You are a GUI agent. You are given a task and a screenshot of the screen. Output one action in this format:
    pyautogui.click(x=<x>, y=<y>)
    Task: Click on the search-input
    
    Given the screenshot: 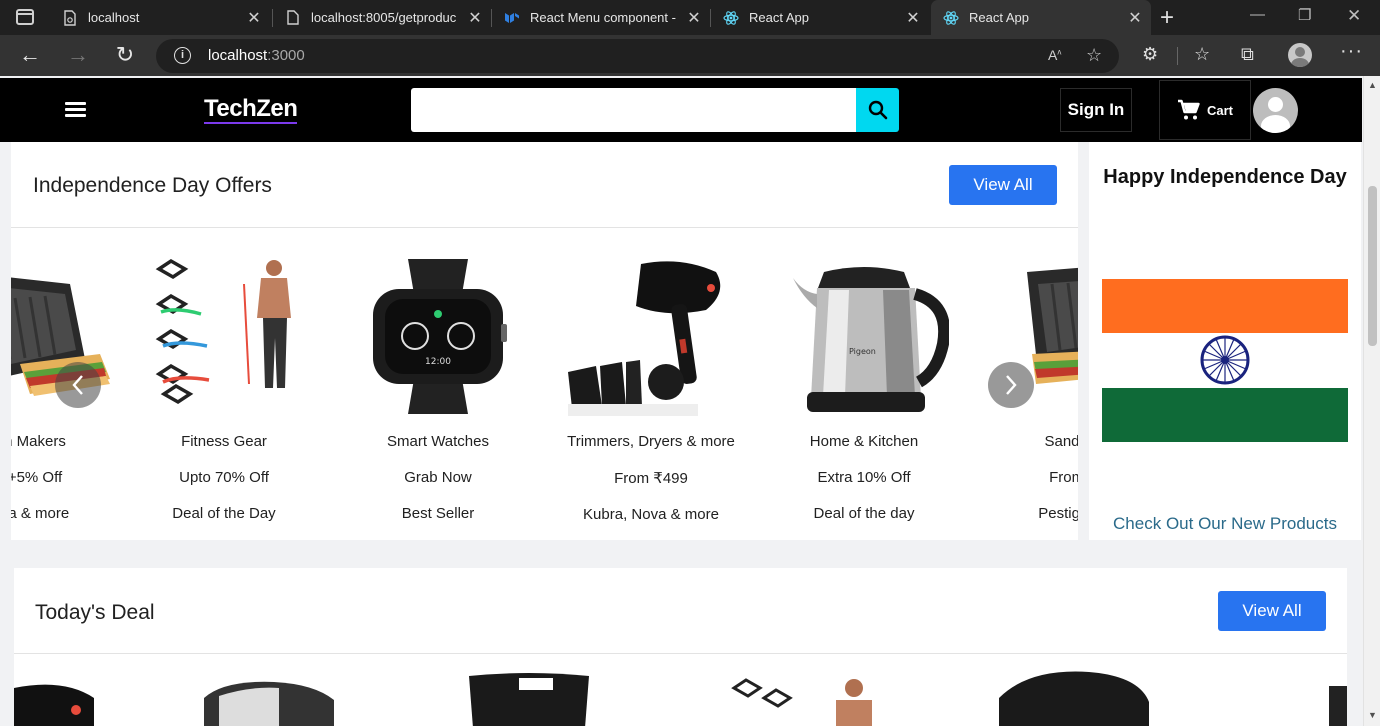 What is the action you would take?
    pyautogui.click(x=634, y=110)
    